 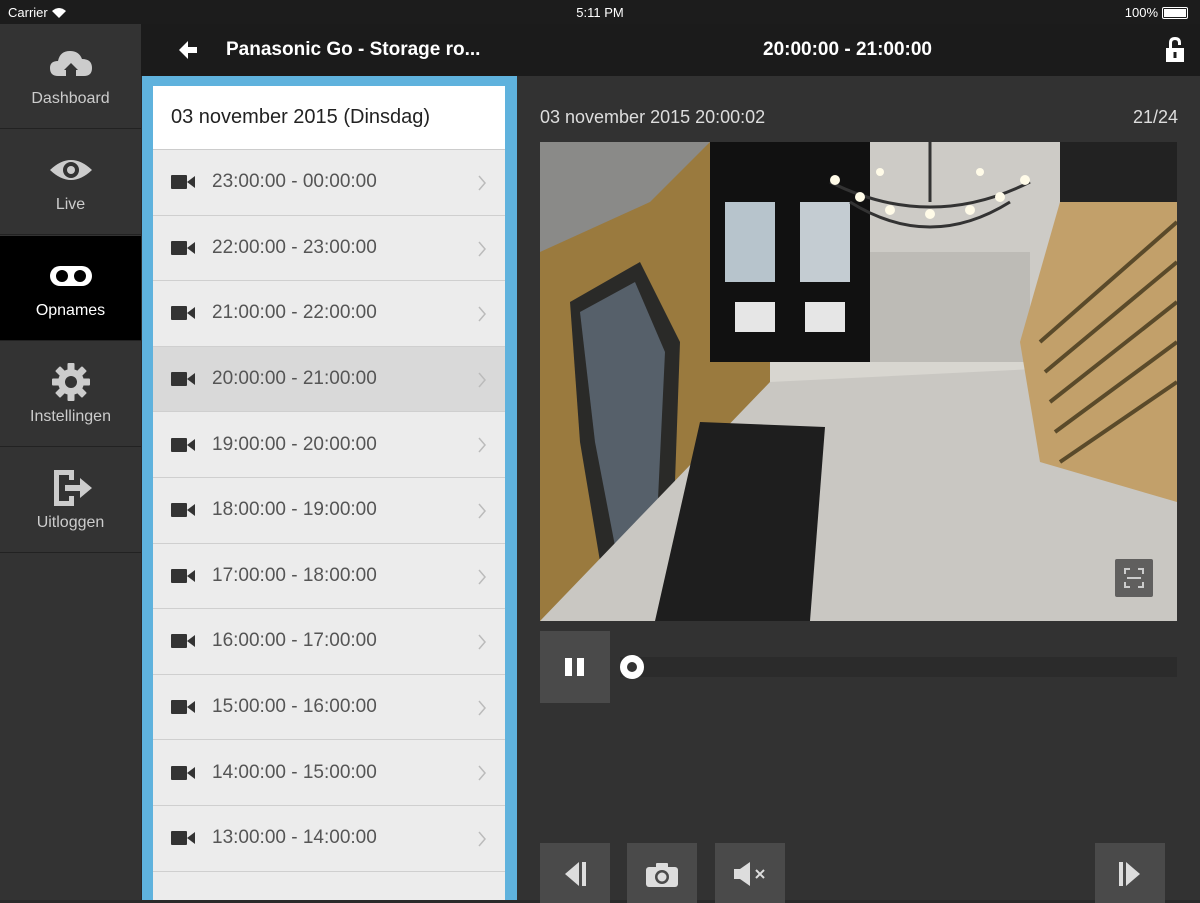 I want to click on snapshot-button, so click(x=662, y=873).